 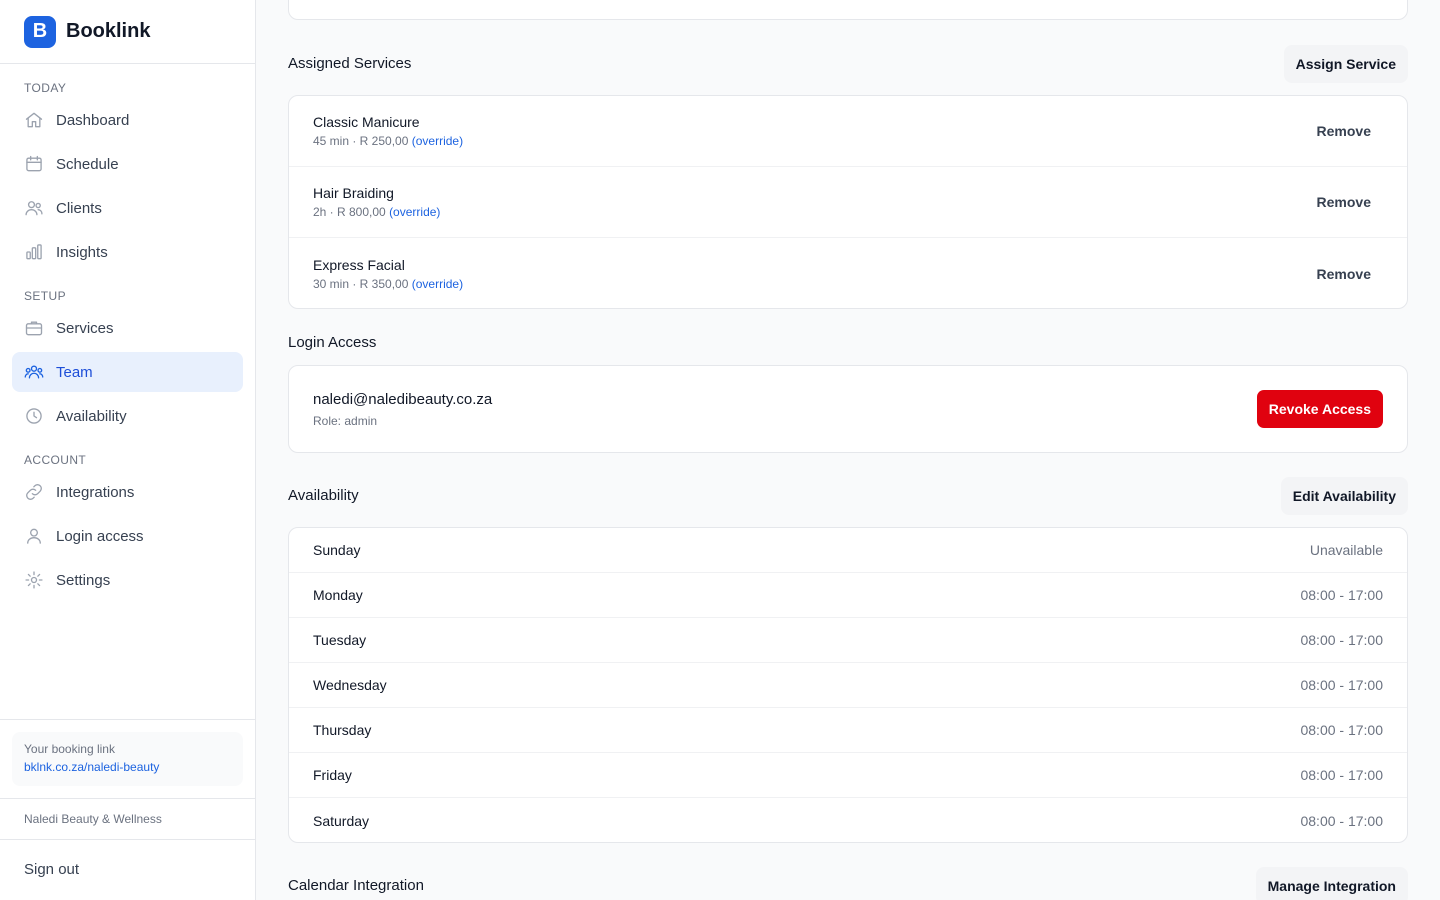 What do you see at coordinates (45, 88) in the screenshot?
I see `sidebar-section-today: Today` at bounding box center [45, 88].